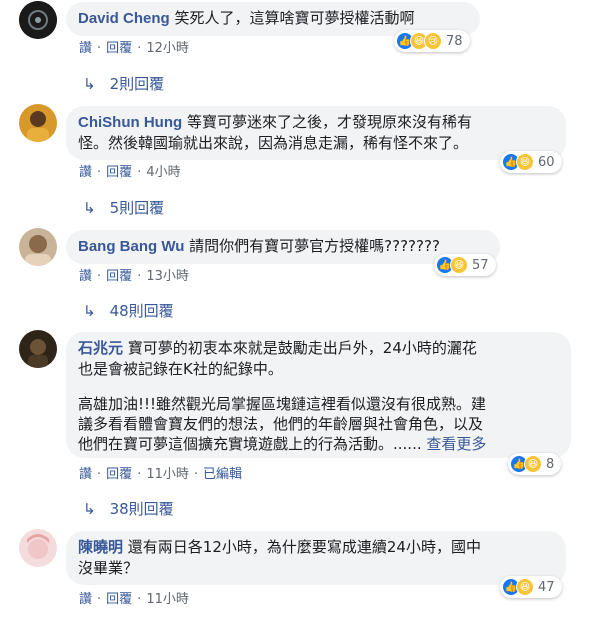 Image resolution: width=599 pixels, height=617 pixels. Describe the element at coordinates (281, 424) in the screenshot. I see `comment-text: 議多看看體會寶友們的想法，他們的年齡層與社會角色，以及` at that location.